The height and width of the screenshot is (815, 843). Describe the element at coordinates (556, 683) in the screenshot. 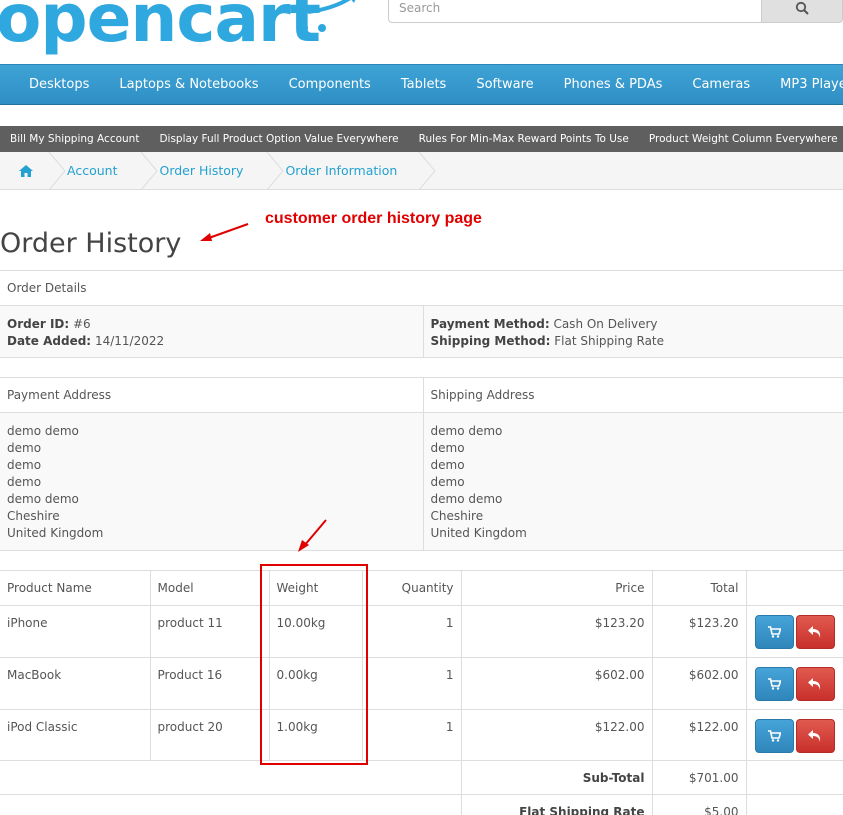

I see `product-price: $602.00` at that location.